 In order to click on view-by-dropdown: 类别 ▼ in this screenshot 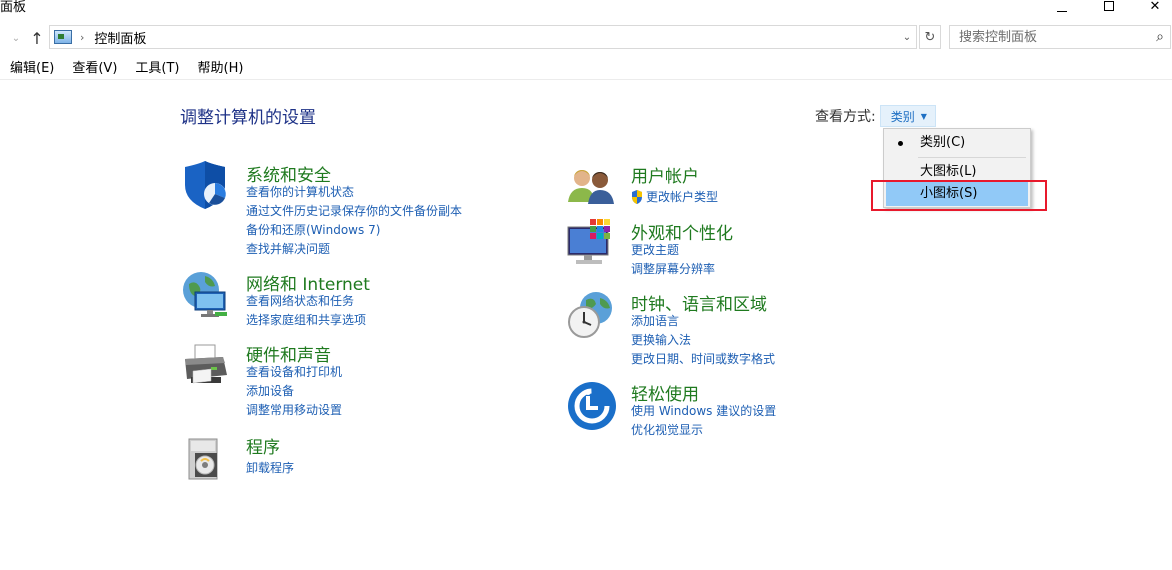, I will do `click(907, 116)`.